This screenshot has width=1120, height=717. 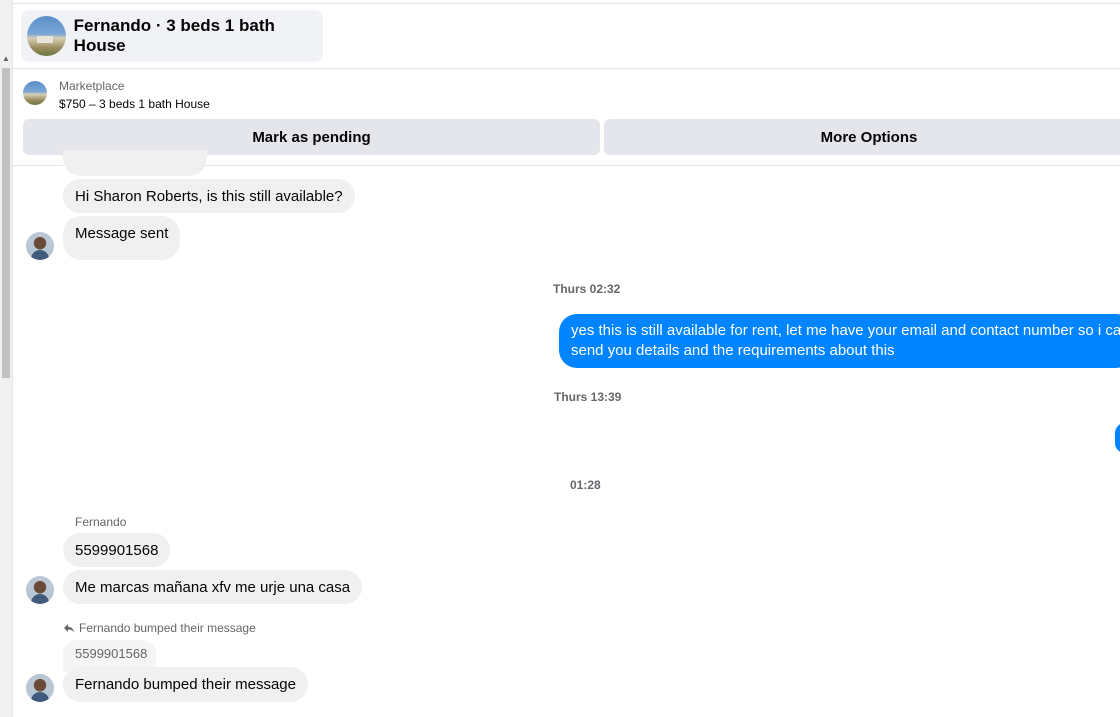 What do you see at coordinates (585, 485) in the screenshot?
I see `timestamp-3: 01:28` at bounding box center [585, 485].